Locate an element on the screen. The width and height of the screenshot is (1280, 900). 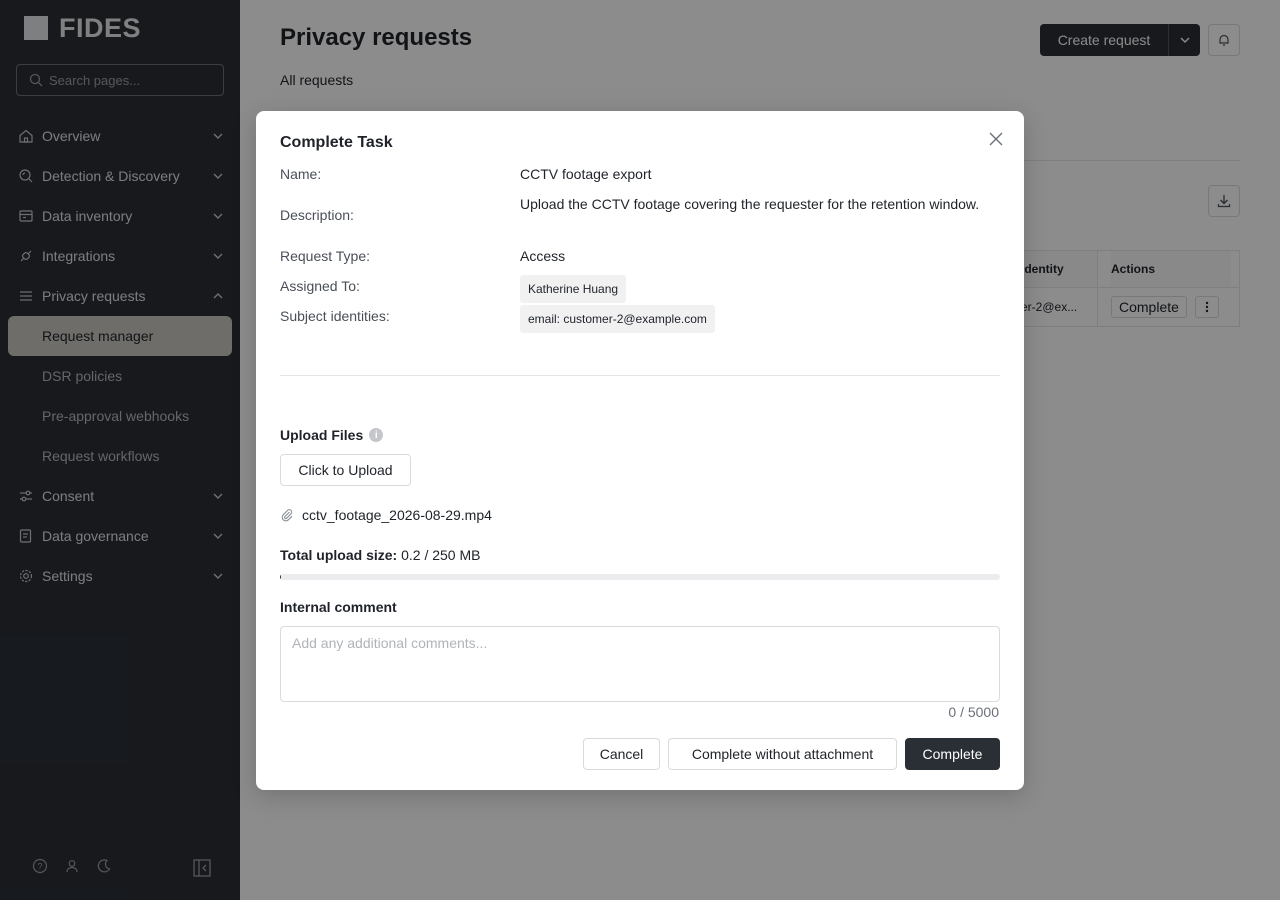
internal-comment-input is located at coordinates (640, 664).